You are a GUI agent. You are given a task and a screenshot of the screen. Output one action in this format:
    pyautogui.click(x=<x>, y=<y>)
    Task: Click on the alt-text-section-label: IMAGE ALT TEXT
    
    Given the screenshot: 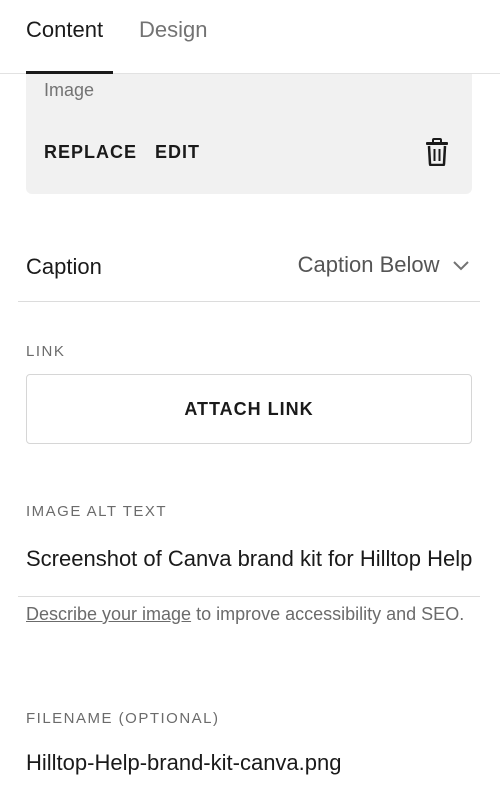 What is the action you would take?
    pyautogui.click(x=97, y=511)
    